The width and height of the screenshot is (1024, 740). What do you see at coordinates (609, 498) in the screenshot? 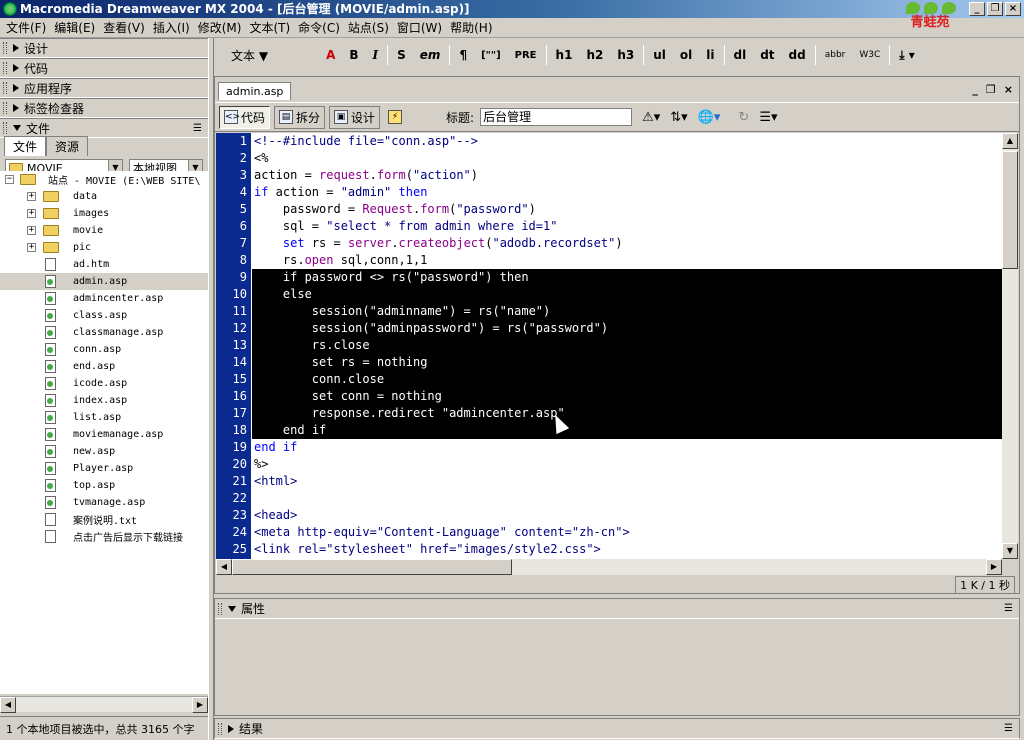
I see `code-line: 22` at bounding box center [609, 498].